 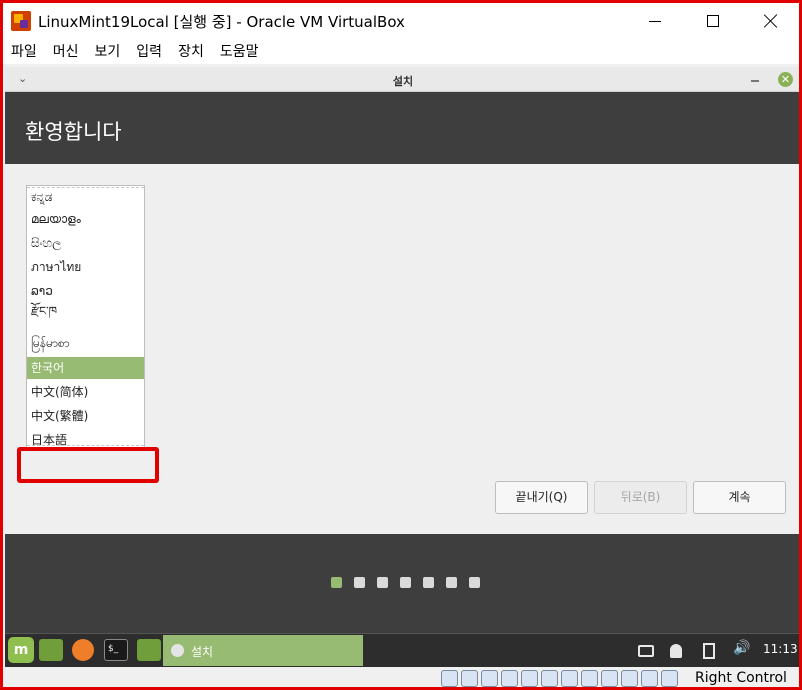 I want to click on mint-menu-icon: m, so click(x=21, y=650).